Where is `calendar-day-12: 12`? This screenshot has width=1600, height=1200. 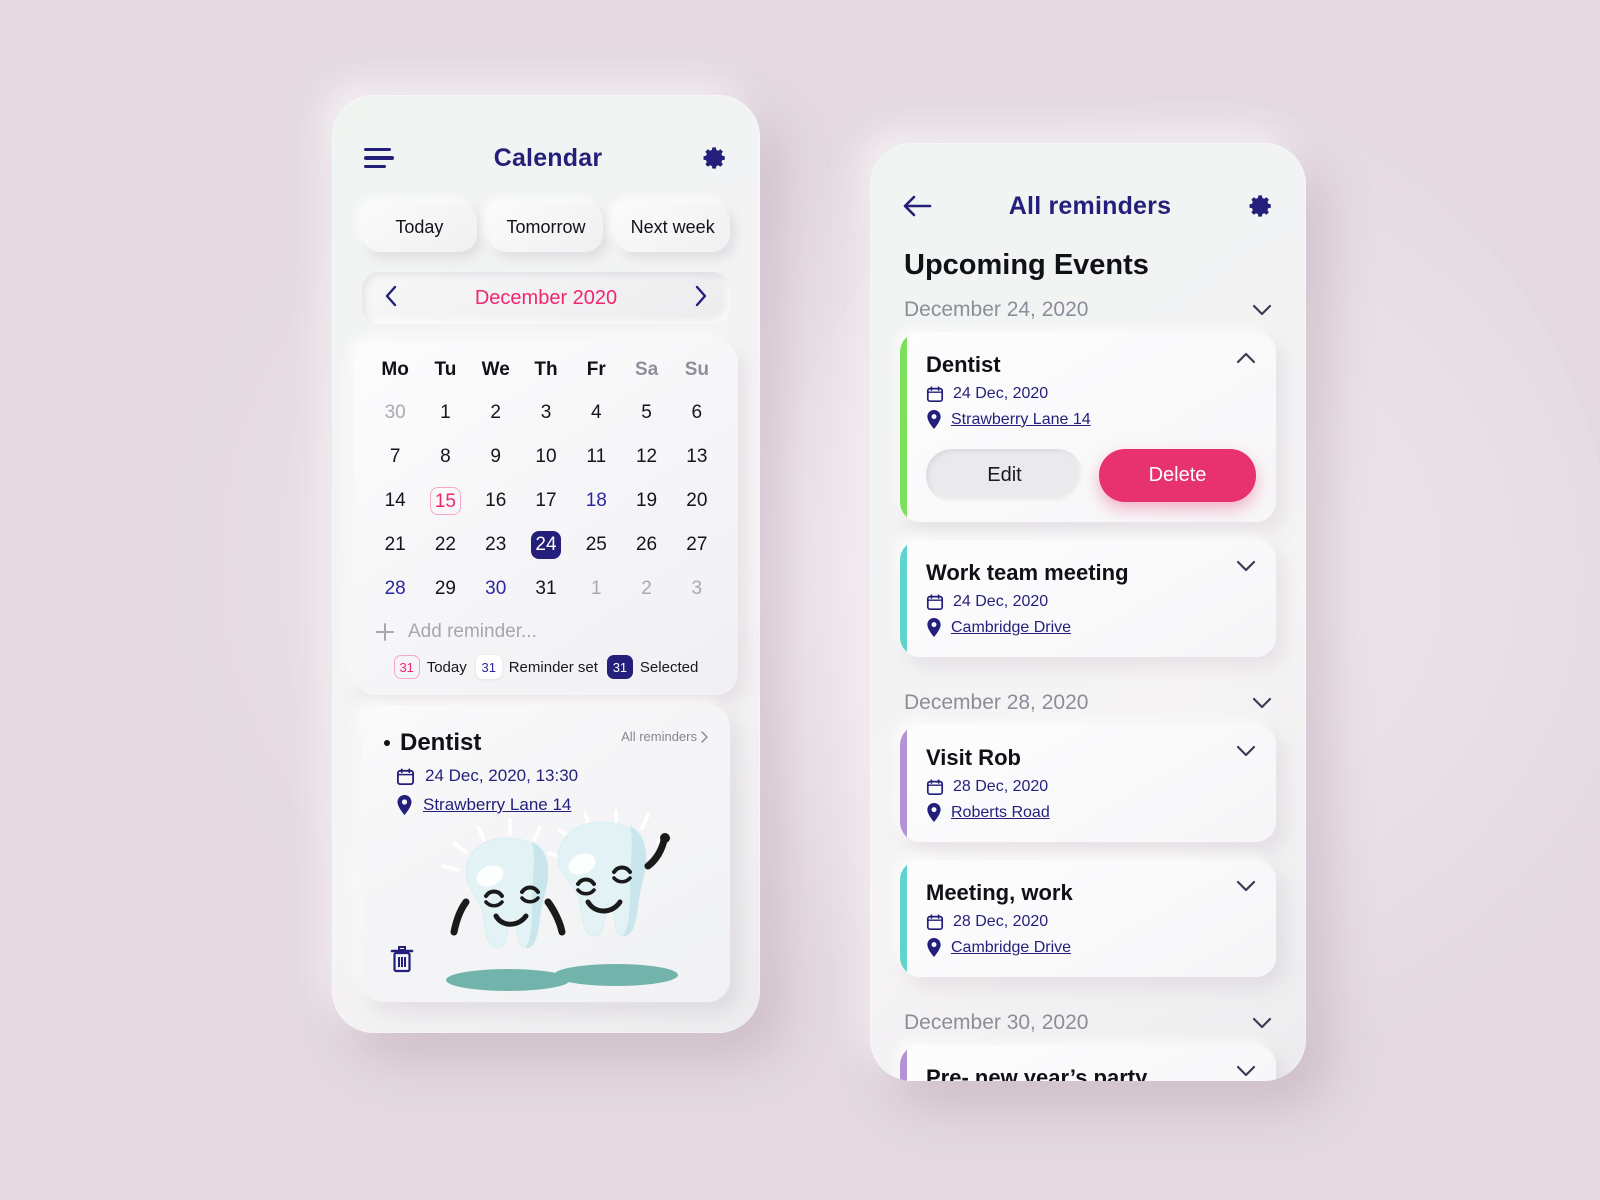
calendar-day-12: 12 is located at coordinates (646, 457).